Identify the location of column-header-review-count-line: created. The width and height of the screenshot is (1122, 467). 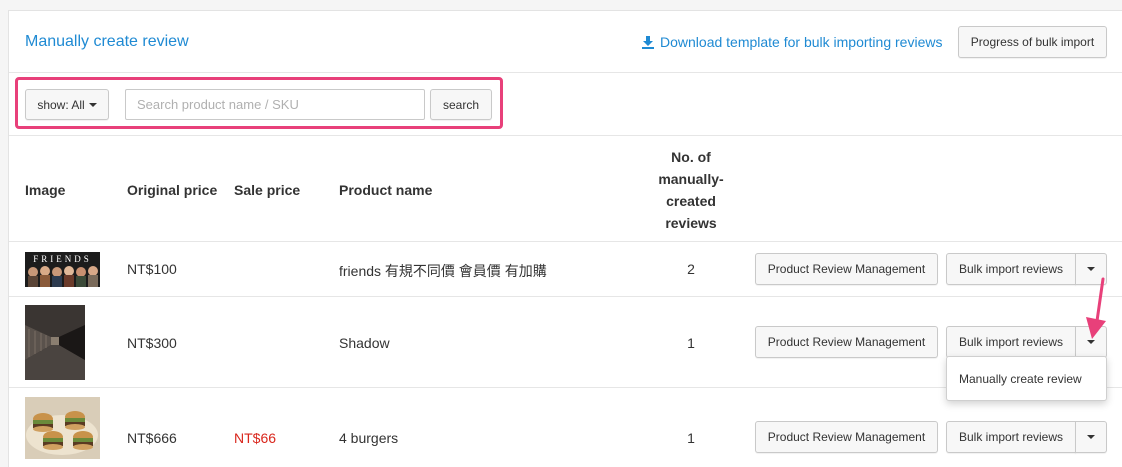
(691, 201).